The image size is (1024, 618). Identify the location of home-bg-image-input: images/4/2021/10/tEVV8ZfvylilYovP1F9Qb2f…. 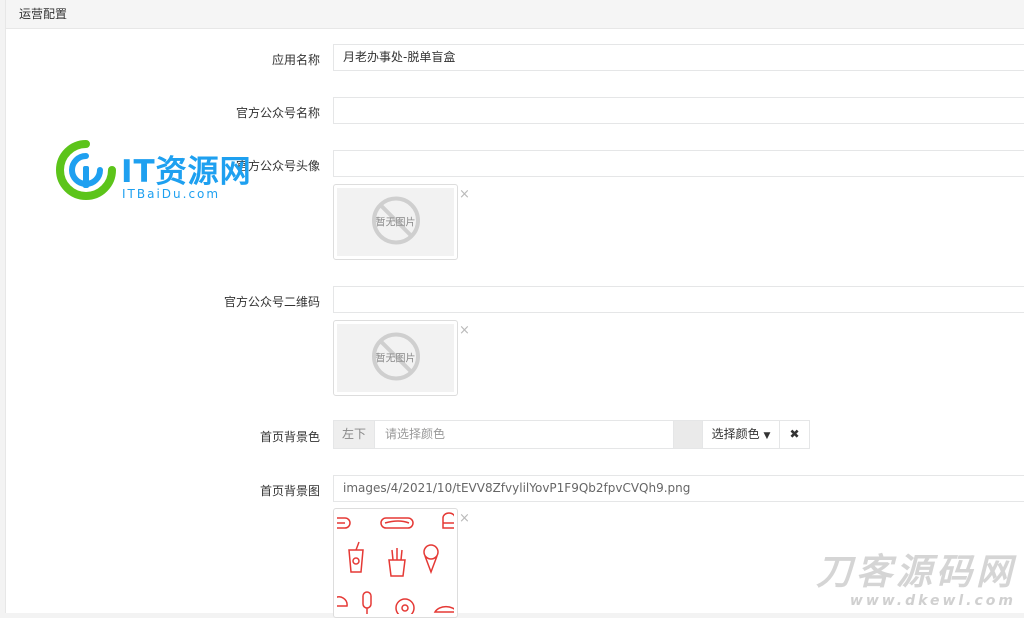
(678, 488).